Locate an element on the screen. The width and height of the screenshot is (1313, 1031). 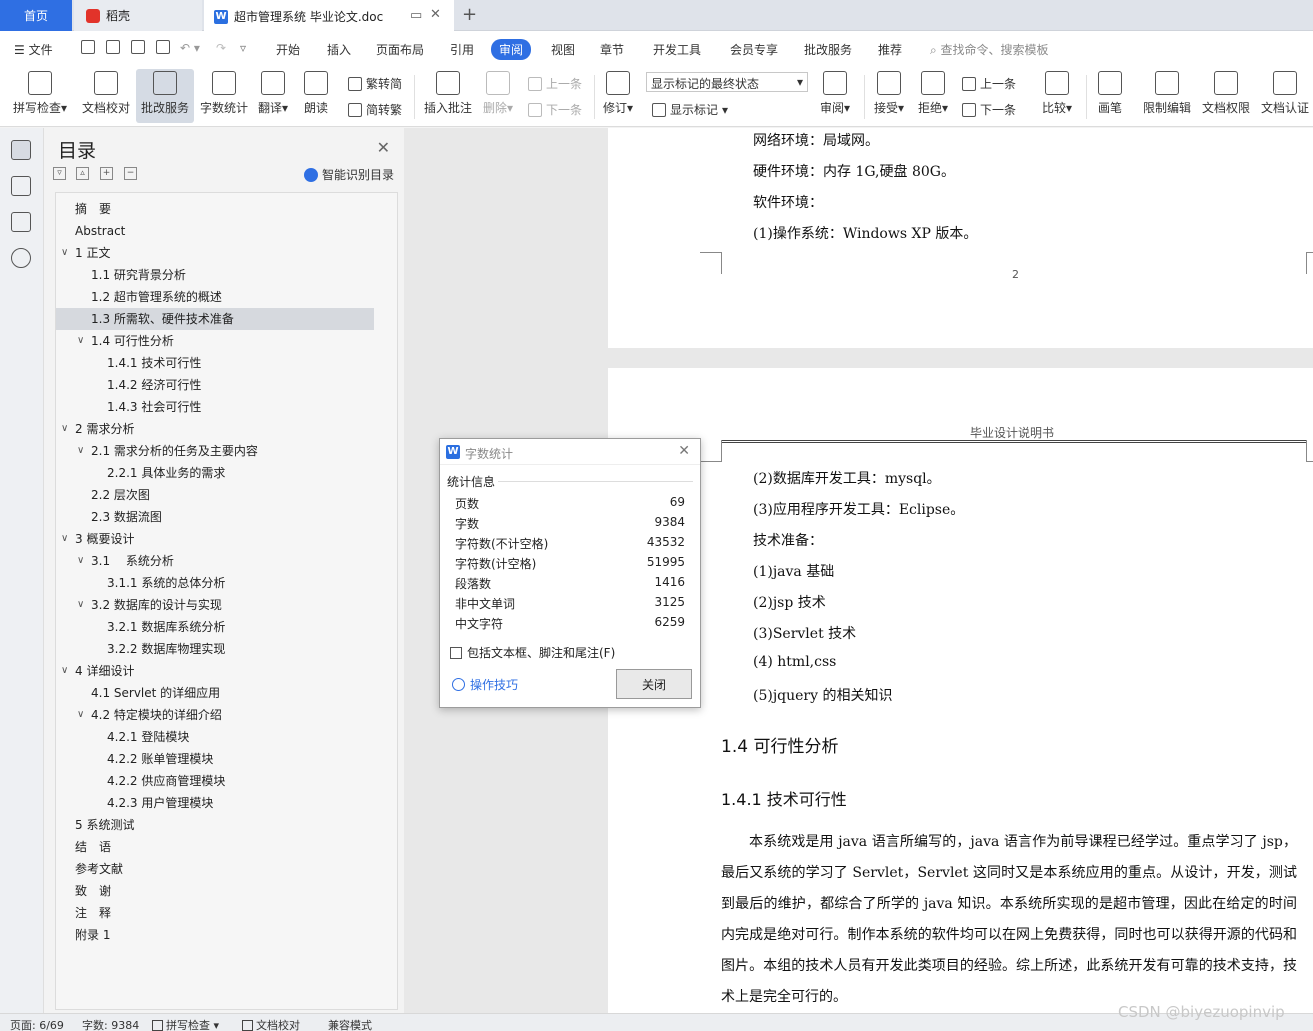
read-aloud-button: 朗读 is located at coordinates (316, 96).